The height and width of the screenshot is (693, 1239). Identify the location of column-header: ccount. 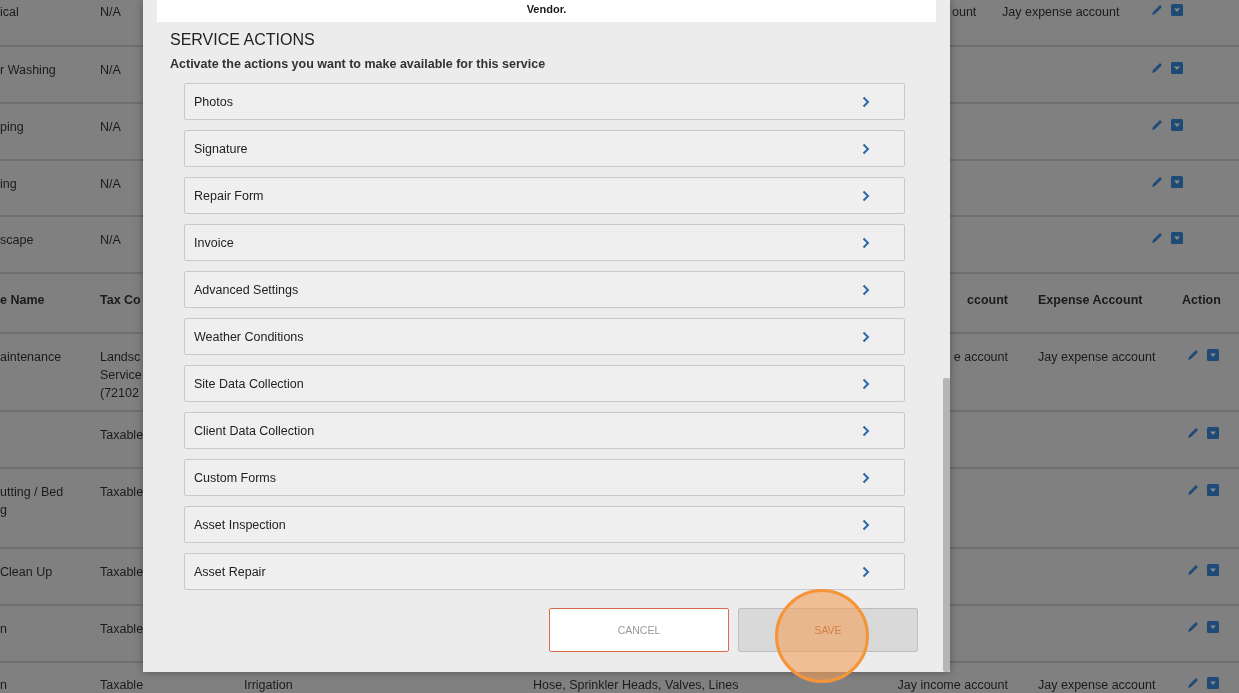
(987, 300).